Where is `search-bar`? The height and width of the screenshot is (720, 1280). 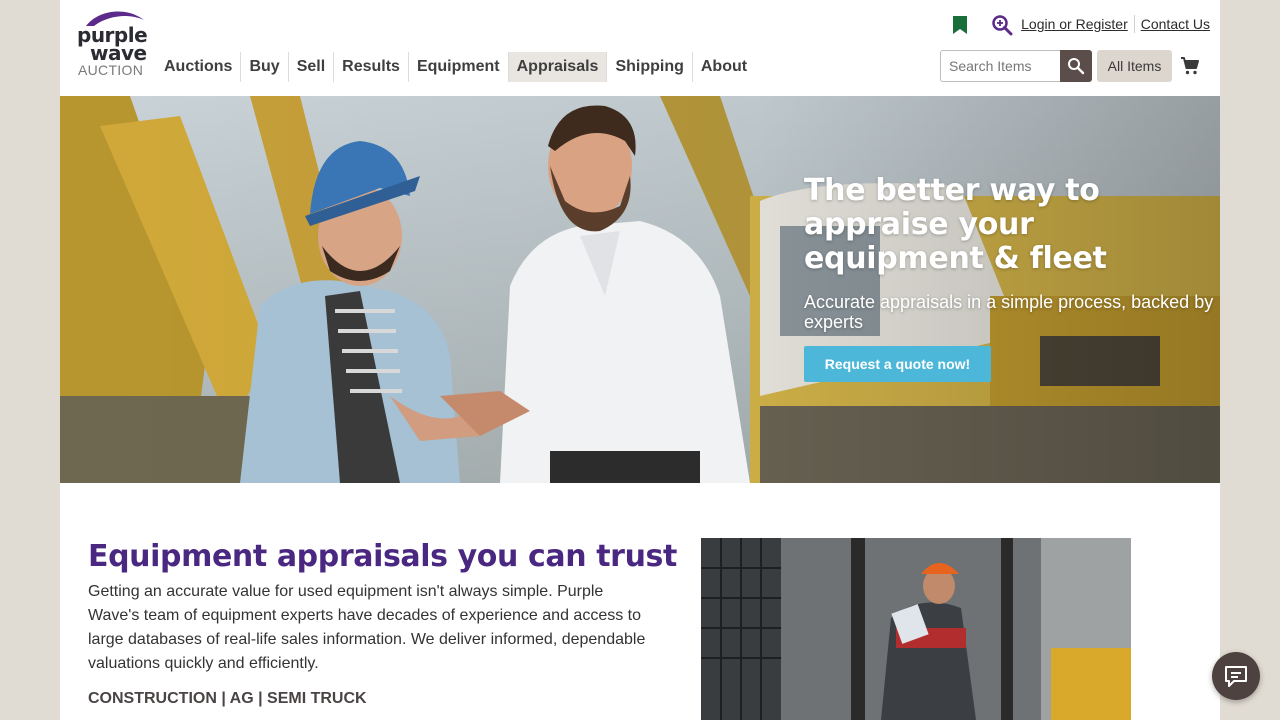 search-bar is located at coordinates (1016, 66).